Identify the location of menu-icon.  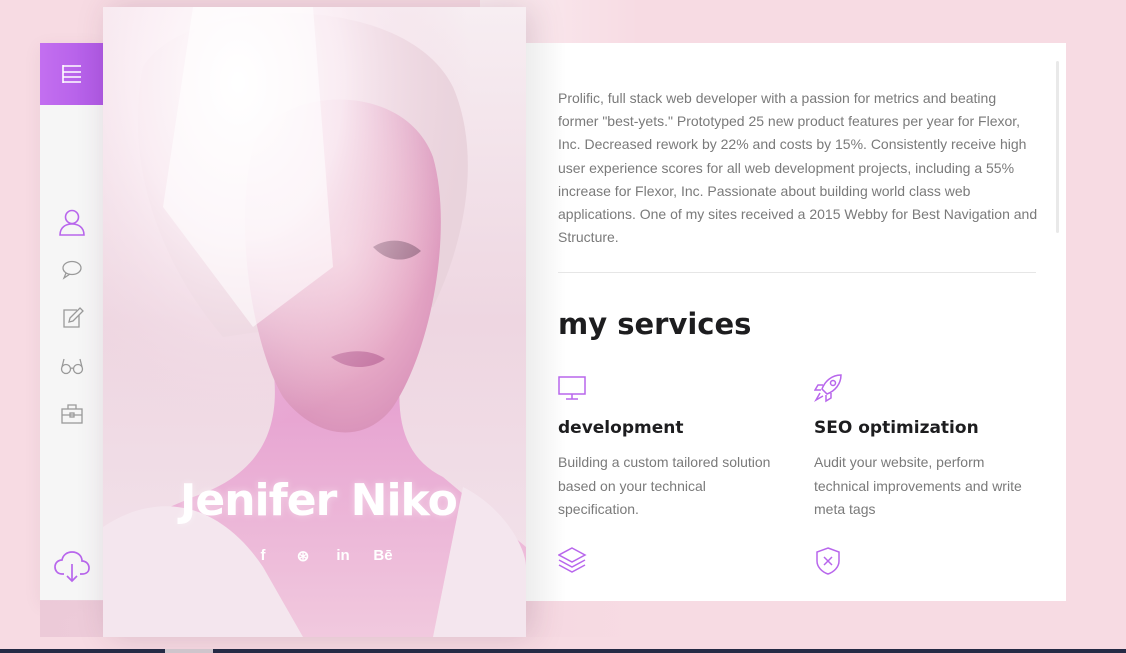
(71, 74).